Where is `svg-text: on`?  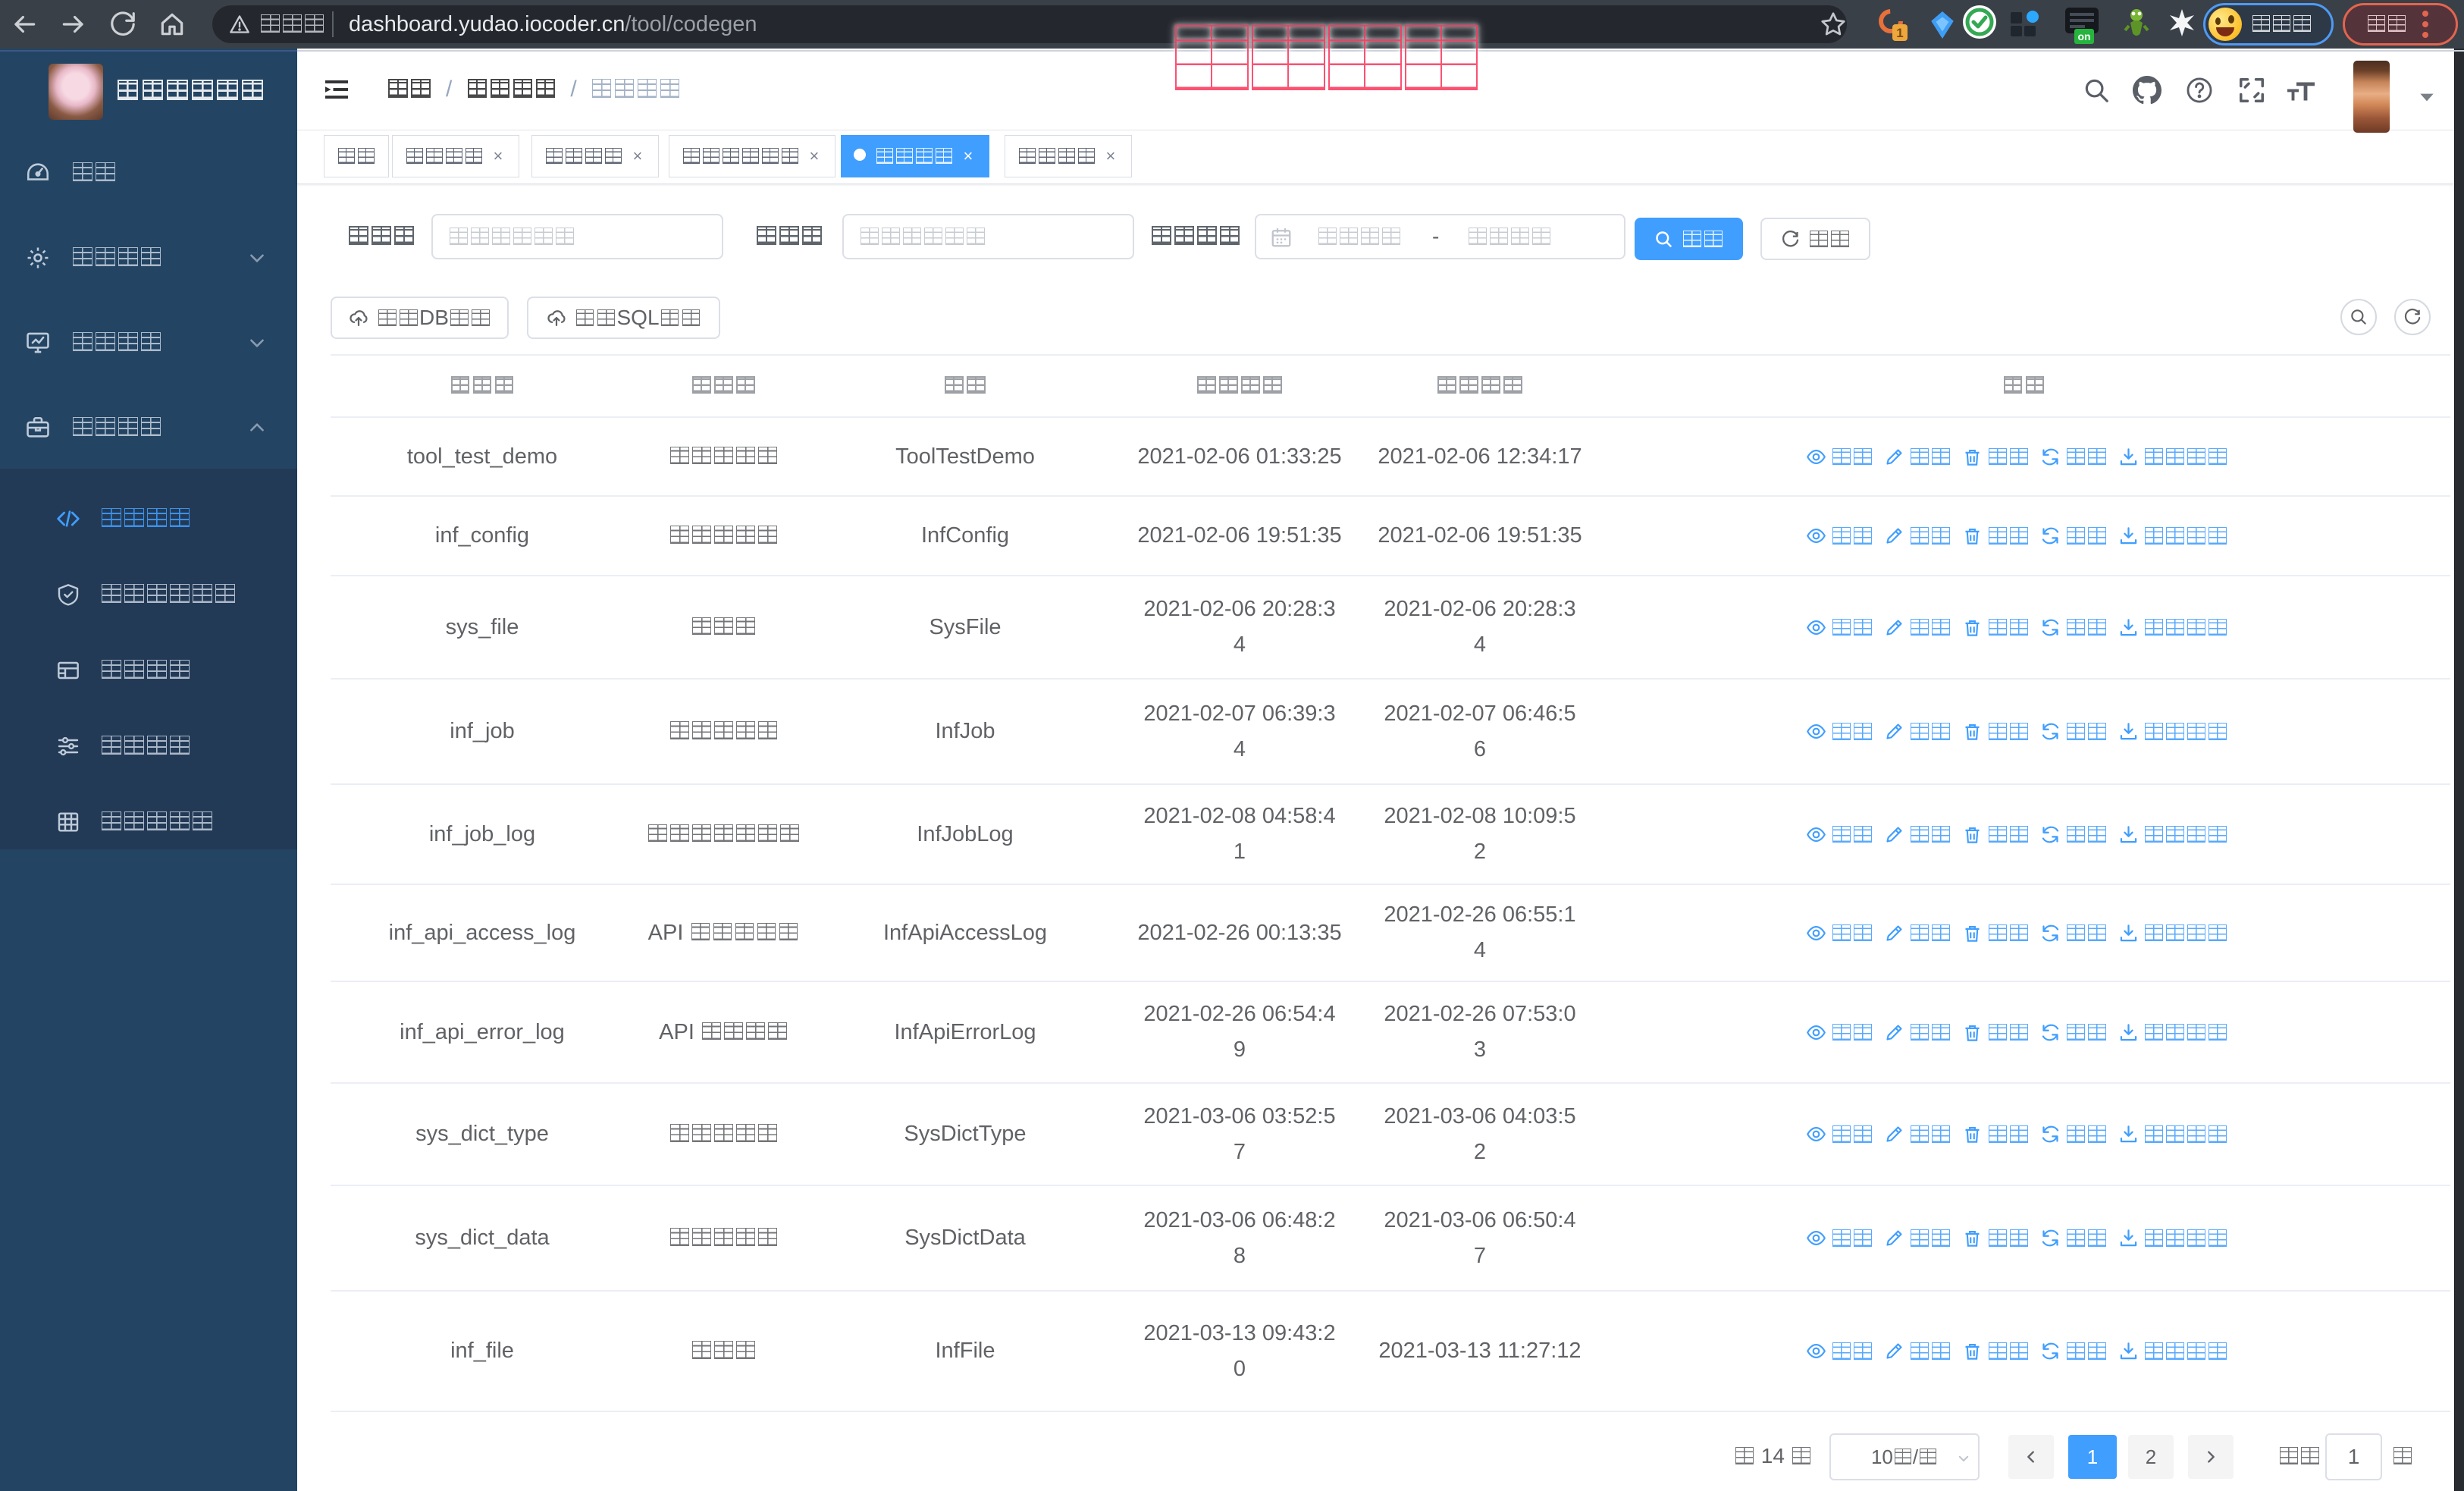
svg-text: on is located at coordinates (2083, 36).